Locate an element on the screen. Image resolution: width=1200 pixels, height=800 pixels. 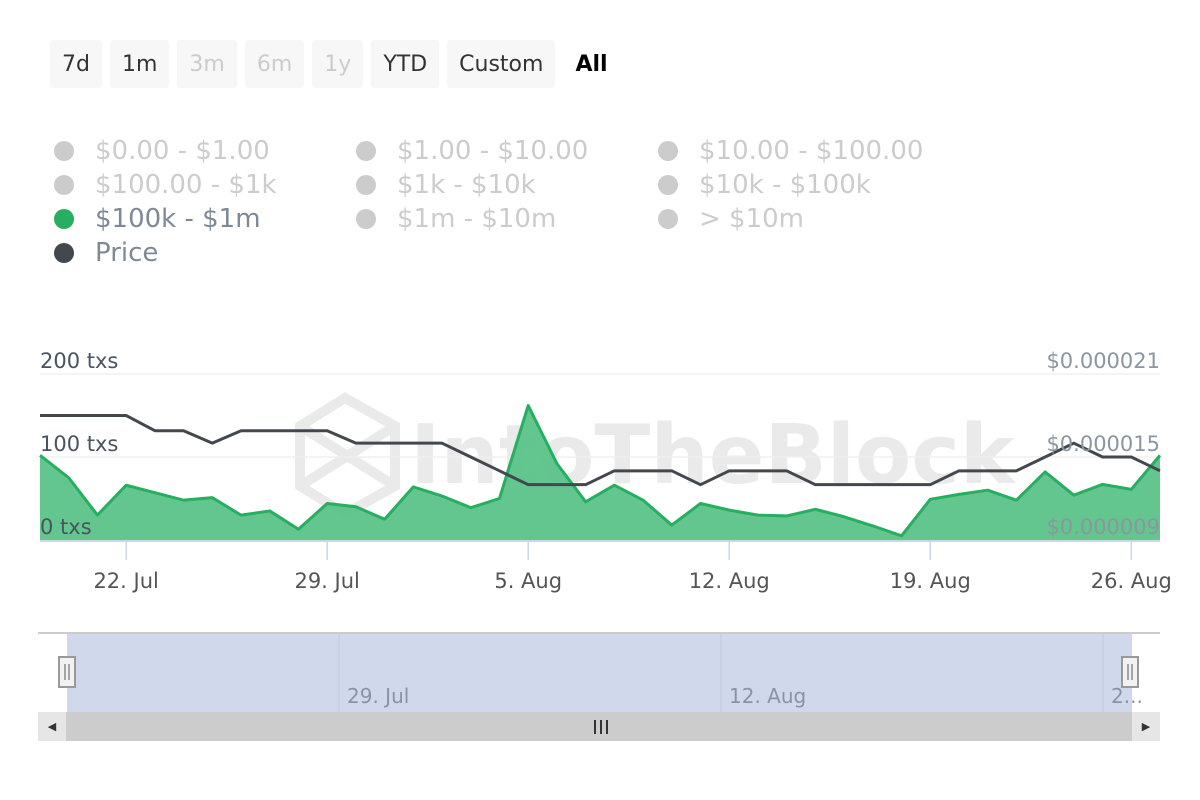
triangle-left-icon: ◀ is located at coordinates (52, 726).